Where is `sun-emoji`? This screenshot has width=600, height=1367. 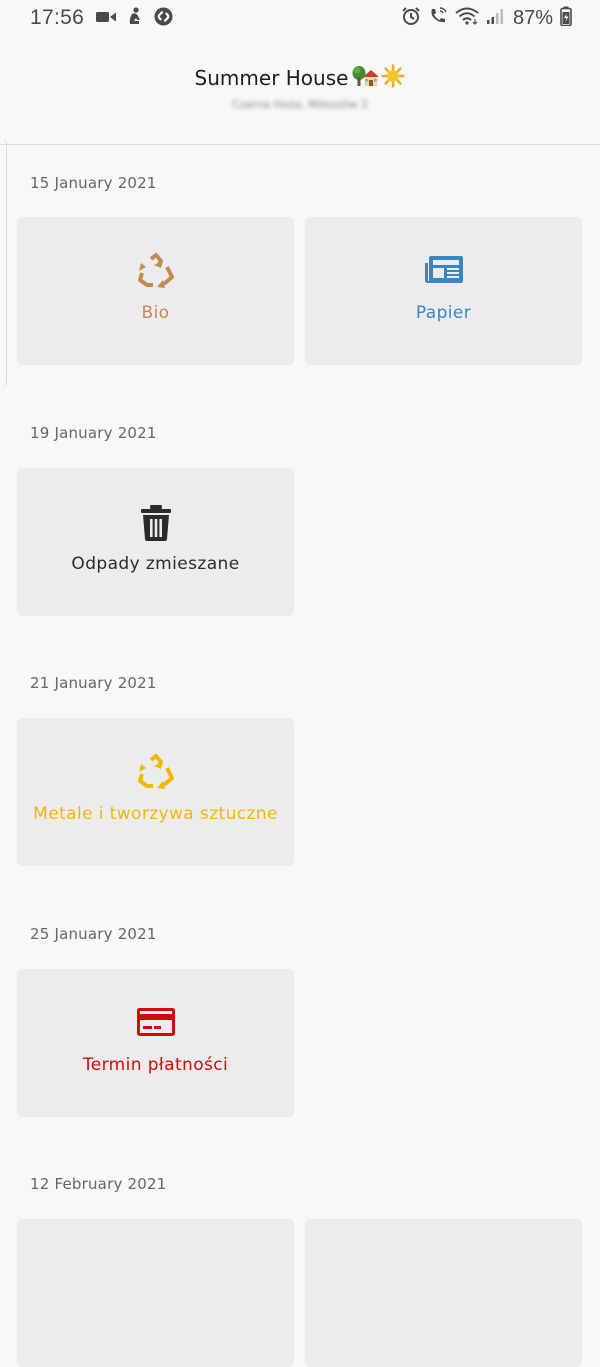
sun-emoji is located at coordinates (393, 78).